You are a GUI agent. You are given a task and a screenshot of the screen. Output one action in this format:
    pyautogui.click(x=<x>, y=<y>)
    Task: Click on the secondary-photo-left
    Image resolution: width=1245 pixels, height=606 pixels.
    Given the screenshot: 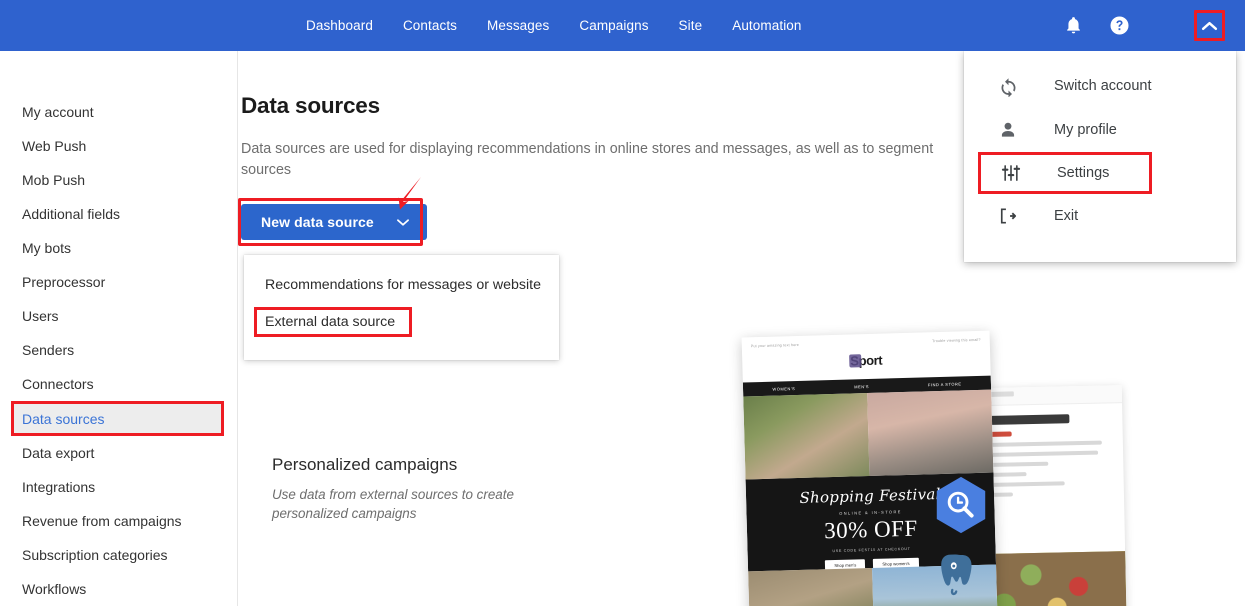 What is the action you would take?
    pyautogui.click(x=811, y=586)
    